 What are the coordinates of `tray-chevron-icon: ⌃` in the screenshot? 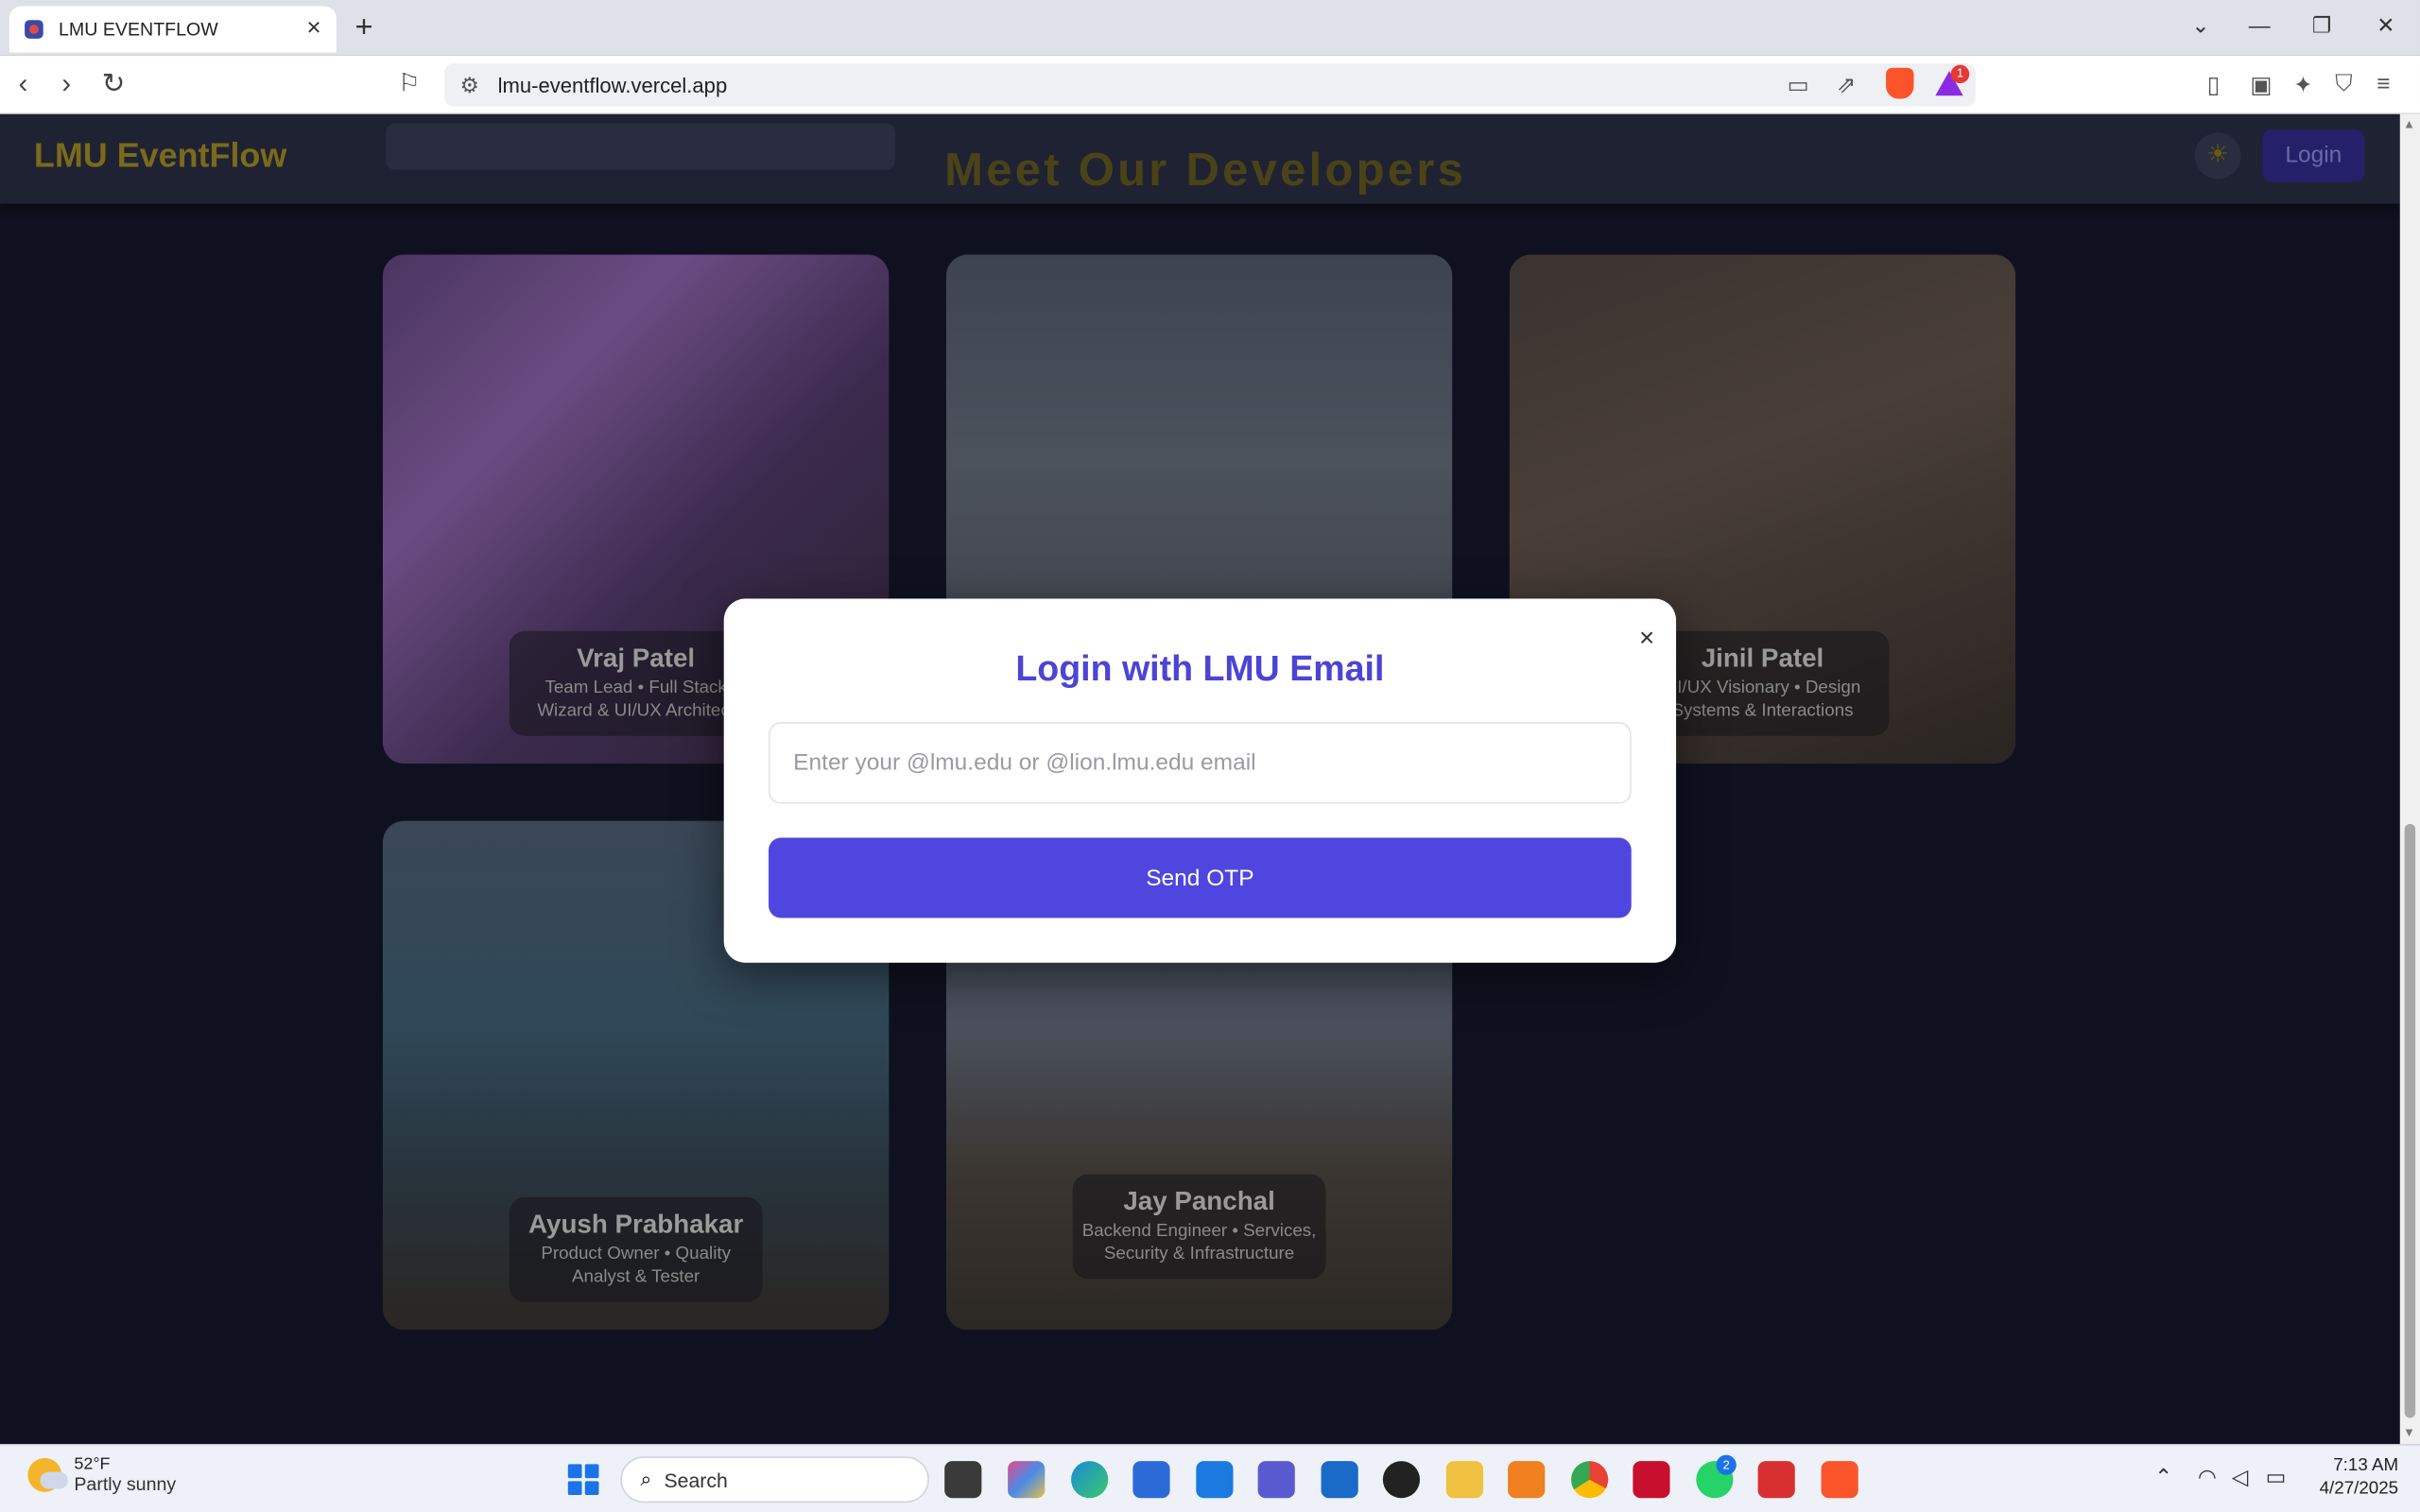 It's located at (2163, 1477).